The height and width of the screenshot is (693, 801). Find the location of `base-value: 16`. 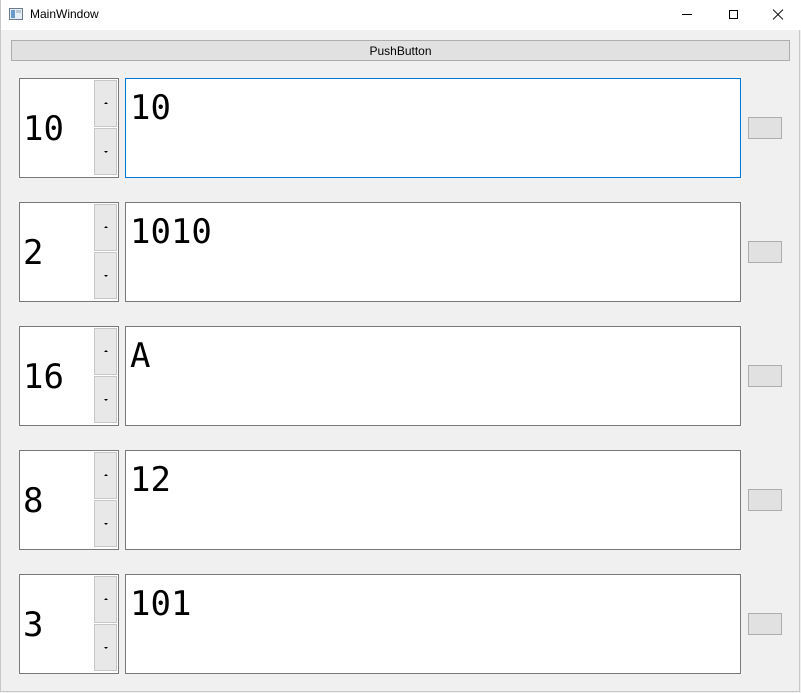

base-value: 16 is located at coordinates (43, 377).